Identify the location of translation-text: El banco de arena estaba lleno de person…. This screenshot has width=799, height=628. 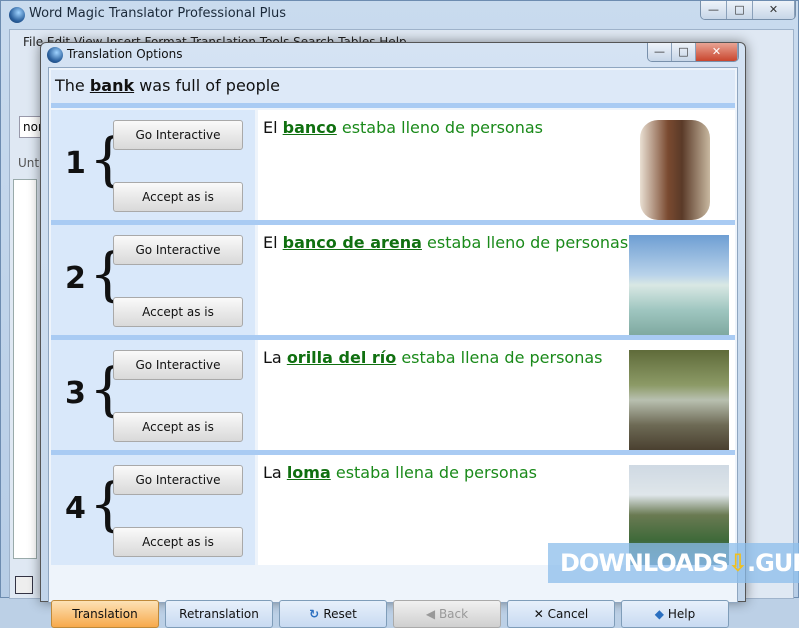
(445, 242).